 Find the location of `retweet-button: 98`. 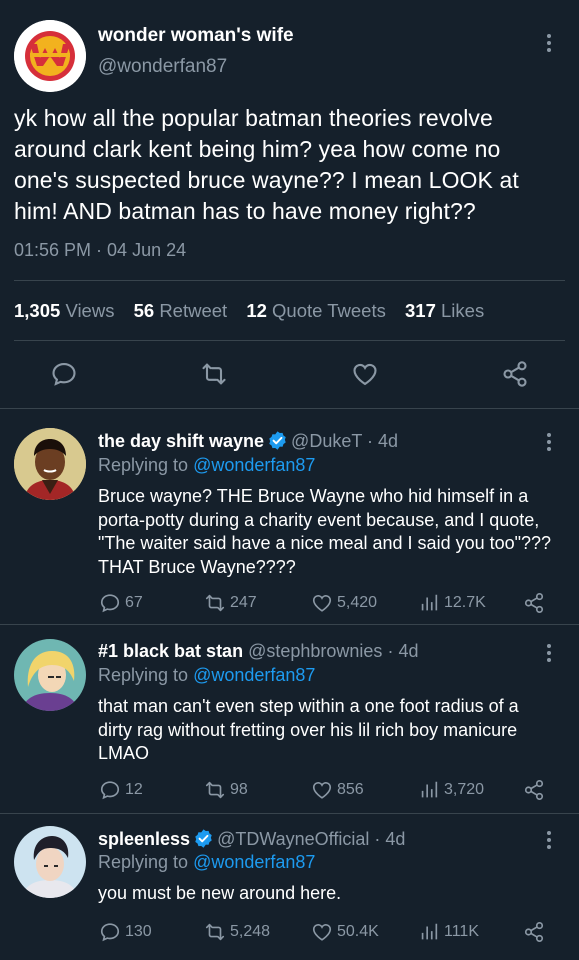

retweet-button: 98 is located at coordinates (226, 790).